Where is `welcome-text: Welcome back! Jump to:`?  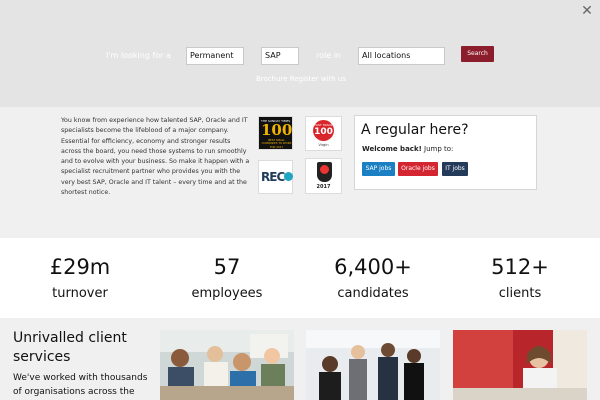 welcome-text: Welcome back! Jump to: is located at coordinates (407, 149).